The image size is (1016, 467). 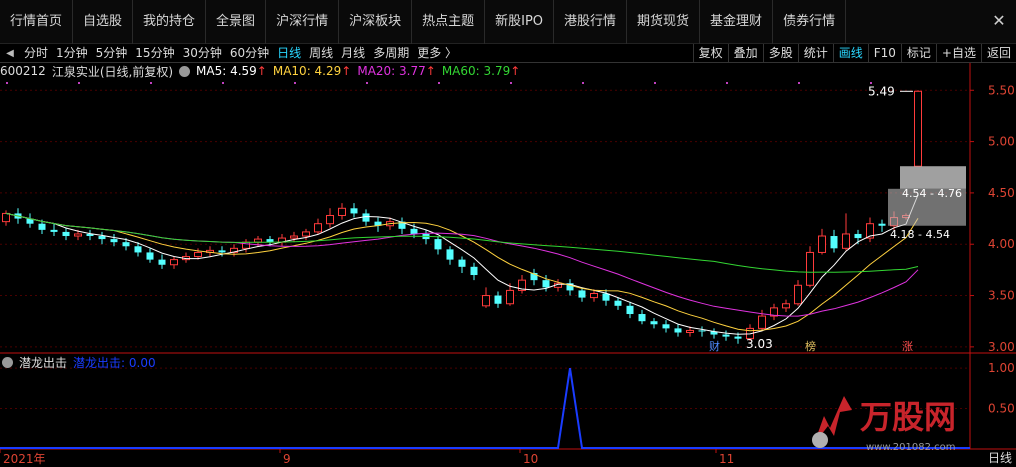 What do you see at coordinates (226, 71) in the screenshot?
I see `ma5-value: MA5: 4.59` at bounding box center [226, 71].